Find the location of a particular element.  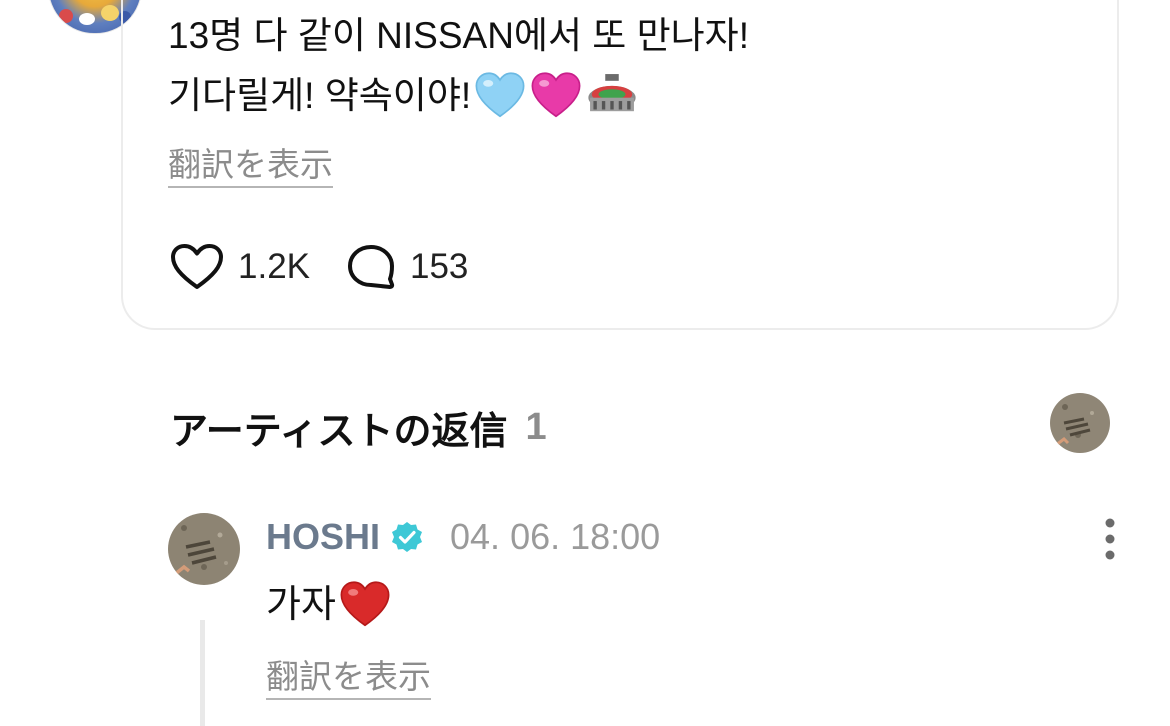

reply-text: 가자 is located at coordinates (301, 605).